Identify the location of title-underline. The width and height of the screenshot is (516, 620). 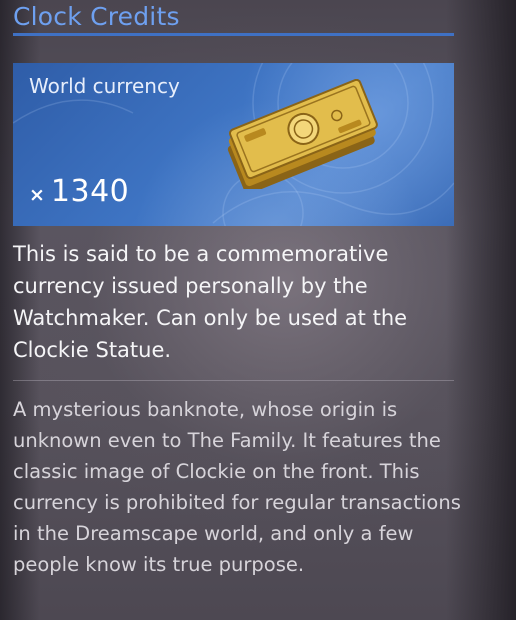
(233, 34).